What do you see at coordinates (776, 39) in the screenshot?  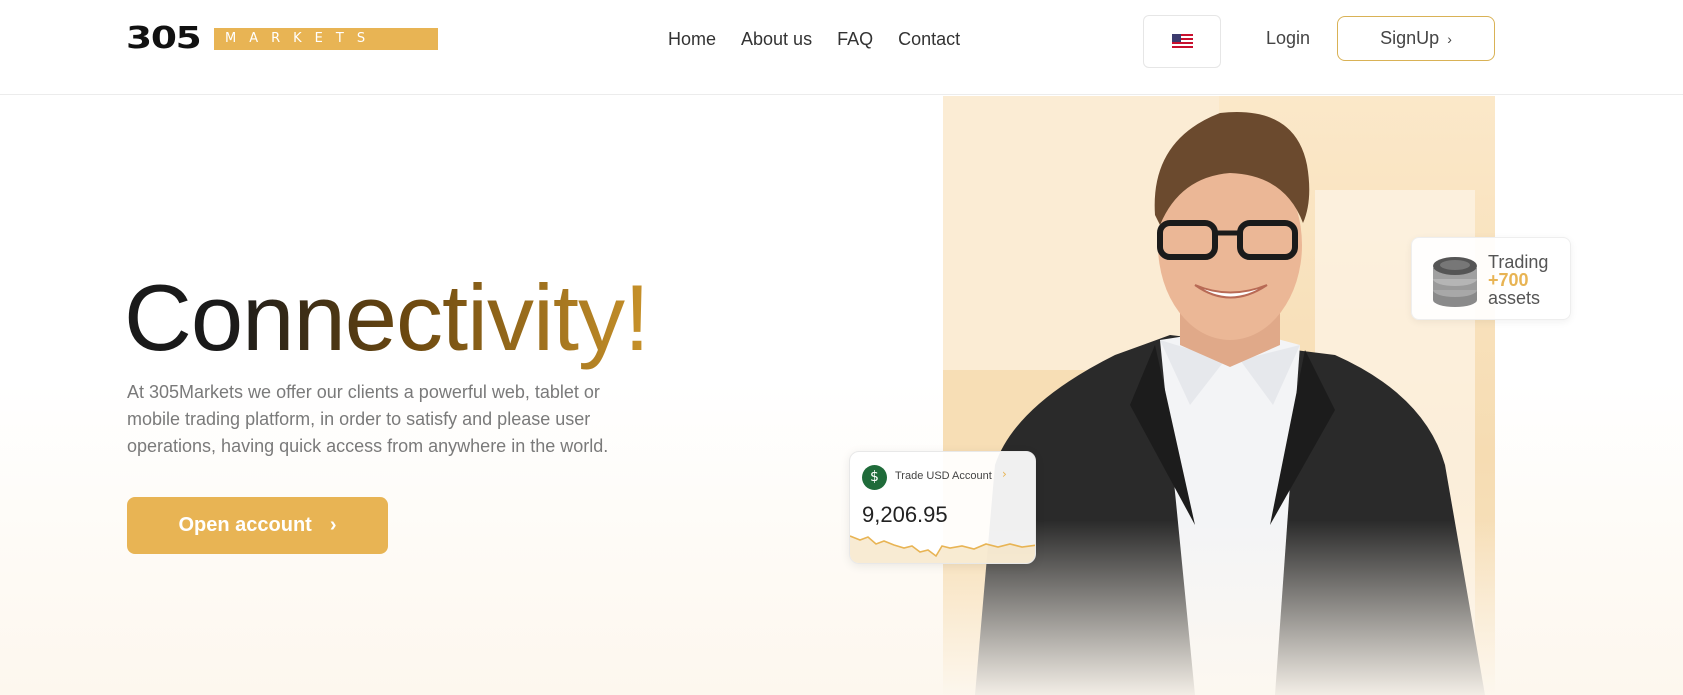 I see `nav-about: About us` at bounding box center [776, 39].